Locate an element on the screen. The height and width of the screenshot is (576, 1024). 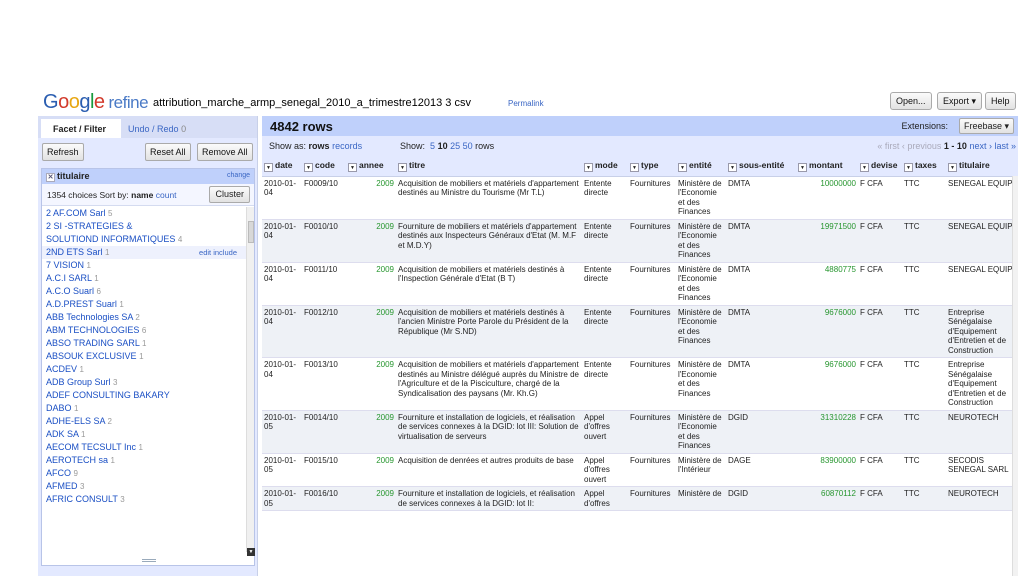
page-size-50: 50 is located at coordinates (468, 146).